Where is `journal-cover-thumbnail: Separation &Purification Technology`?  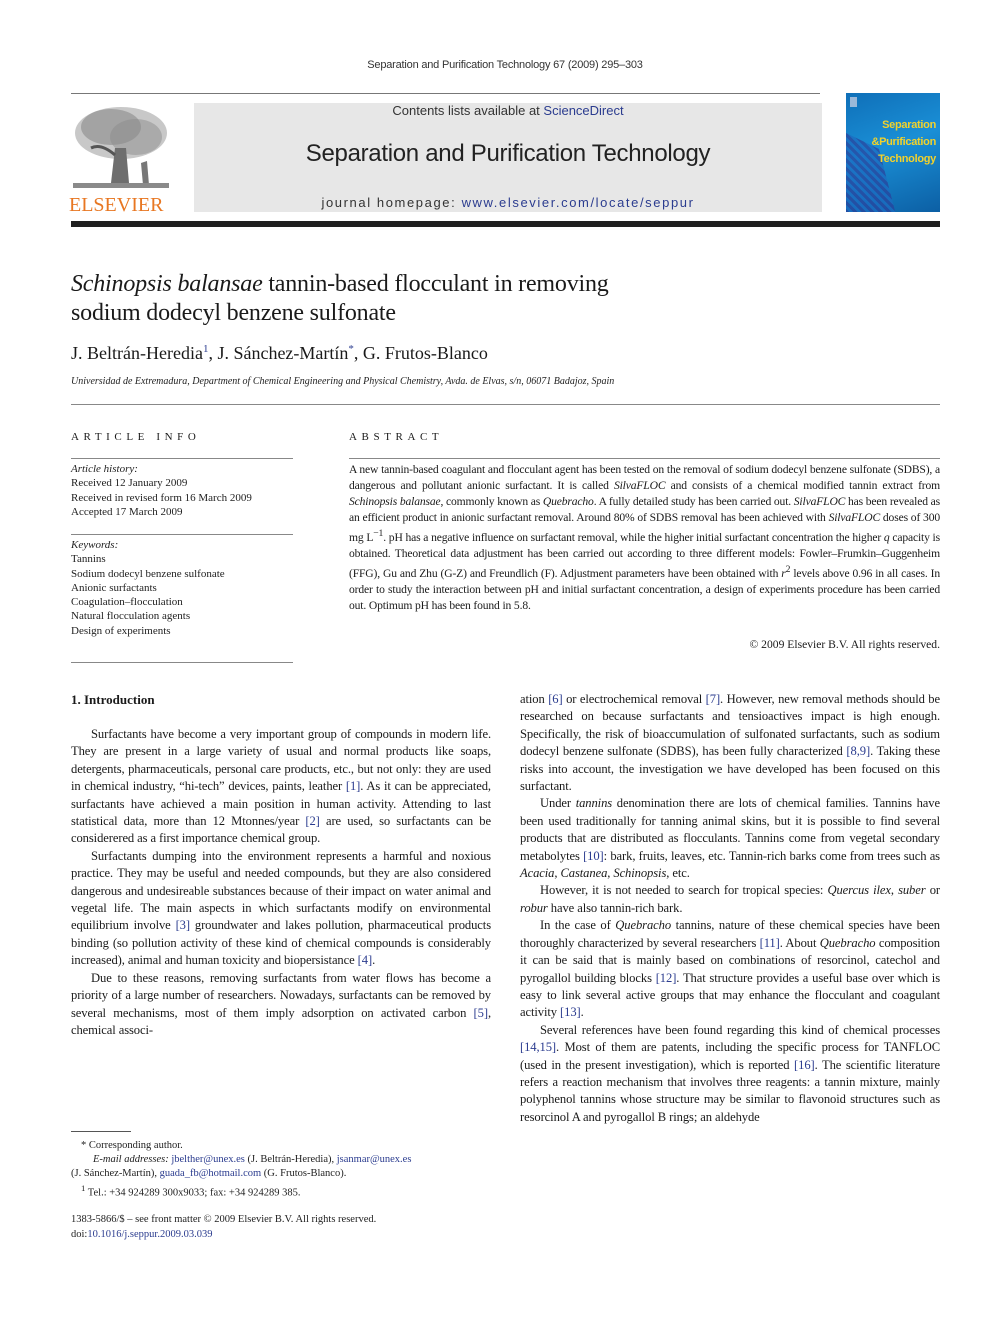 journal-cover-thumbnail: Separation &Purification Technology is located at coordinates (893, 152).